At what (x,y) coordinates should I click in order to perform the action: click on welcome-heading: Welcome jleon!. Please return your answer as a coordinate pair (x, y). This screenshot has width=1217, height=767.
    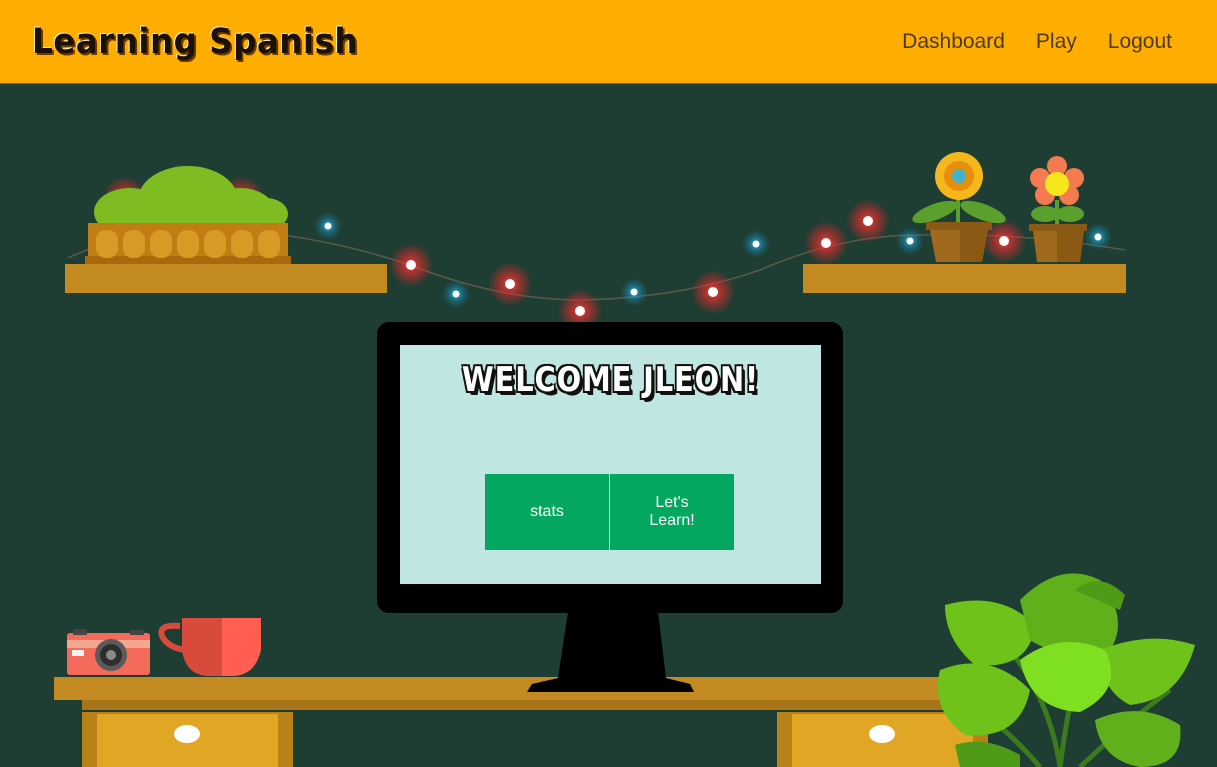
    Looking at the image, I should click on (610, 380).